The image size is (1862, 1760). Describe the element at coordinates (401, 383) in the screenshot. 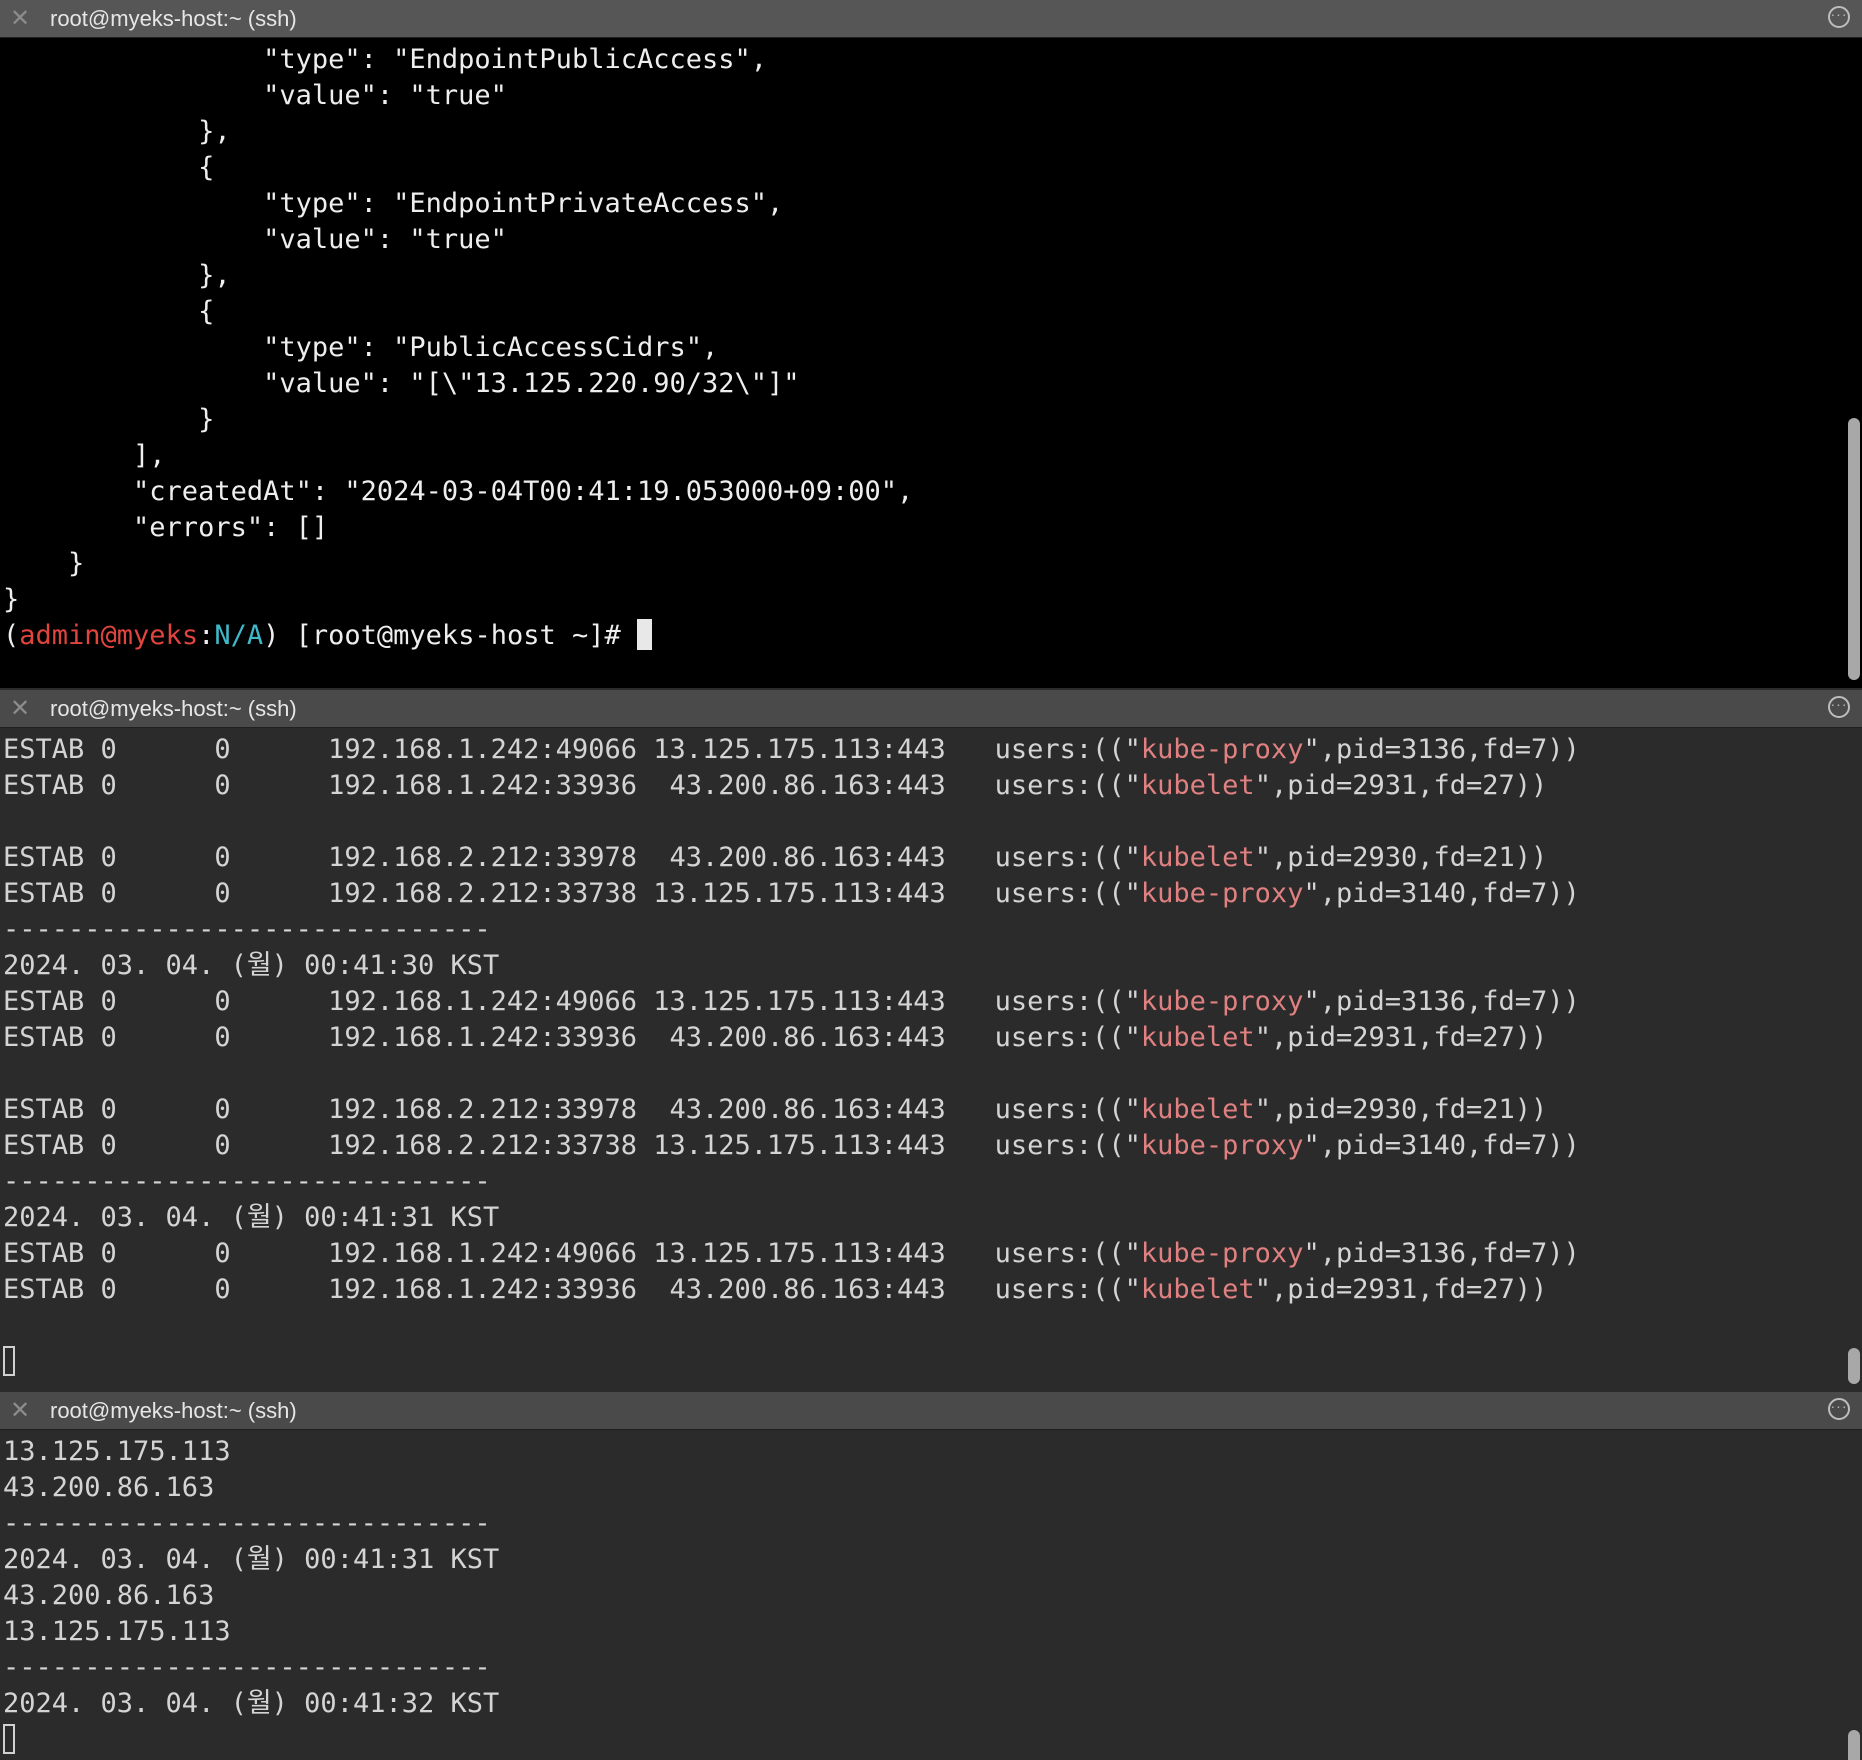

I see `output-line: "value": "[\"13.125.220.90/32\"]"` at that location.